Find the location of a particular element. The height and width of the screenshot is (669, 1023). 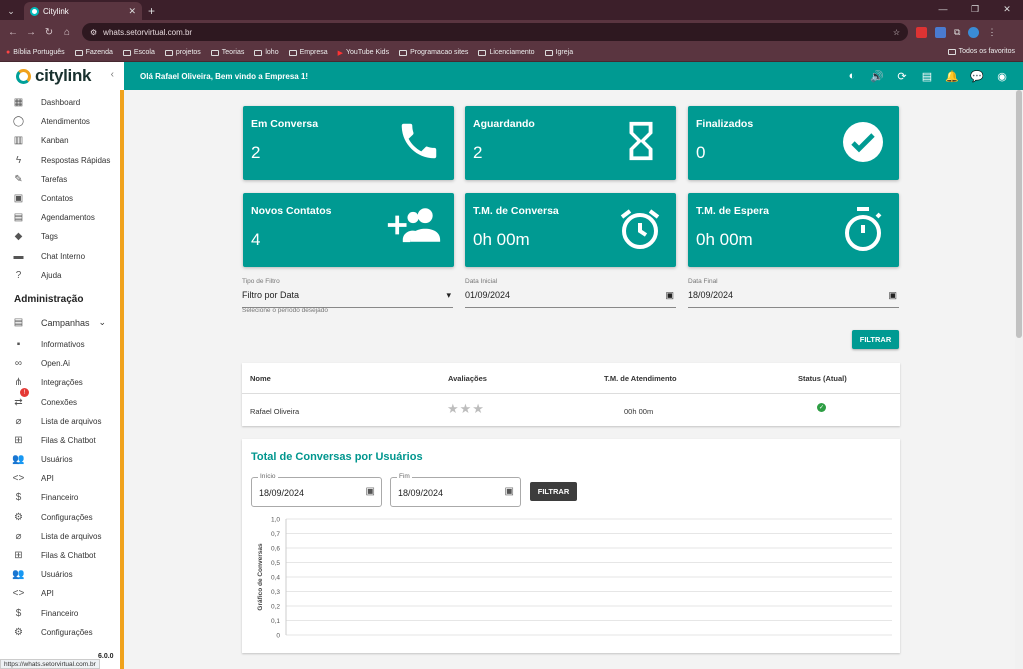

sidebar-item-tarefas: ✎ Tarefas is located at coordinates (60, 179).